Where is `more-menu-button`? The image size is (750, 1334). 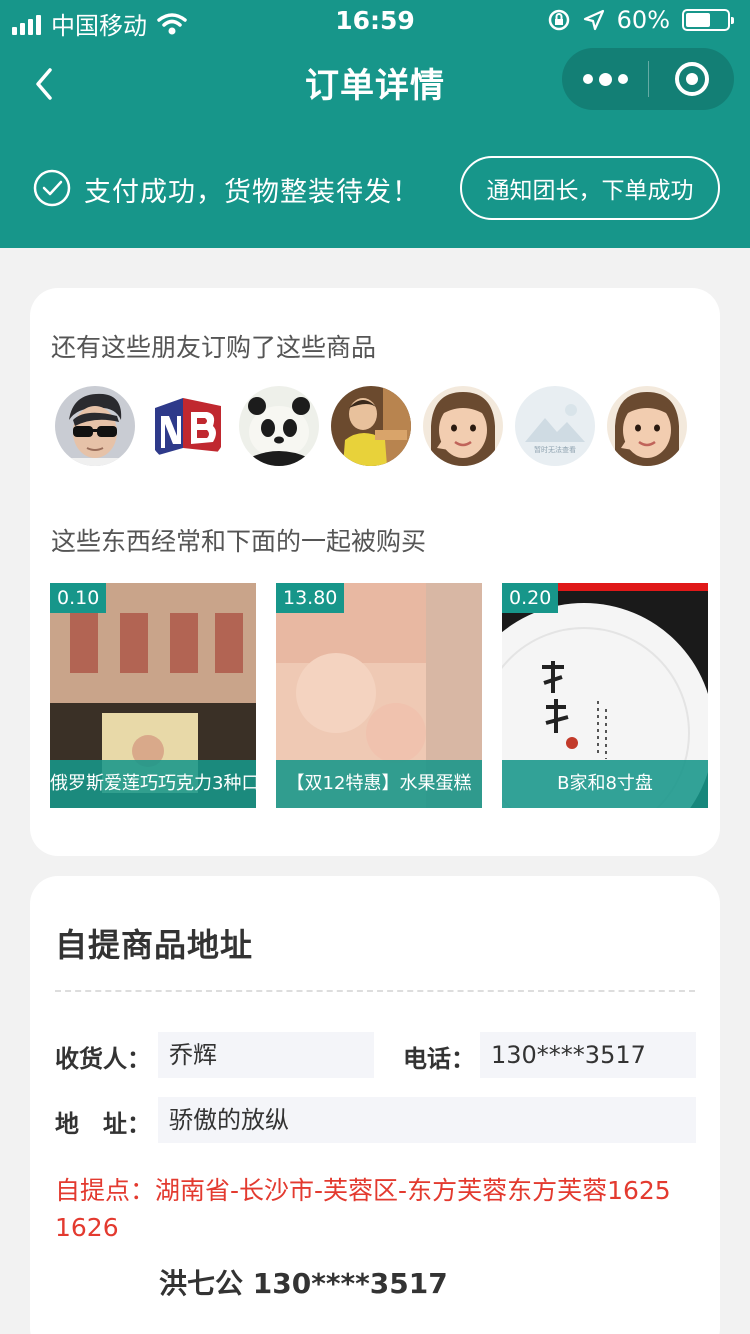 more-menu-button is located at coordinates (605, 79).